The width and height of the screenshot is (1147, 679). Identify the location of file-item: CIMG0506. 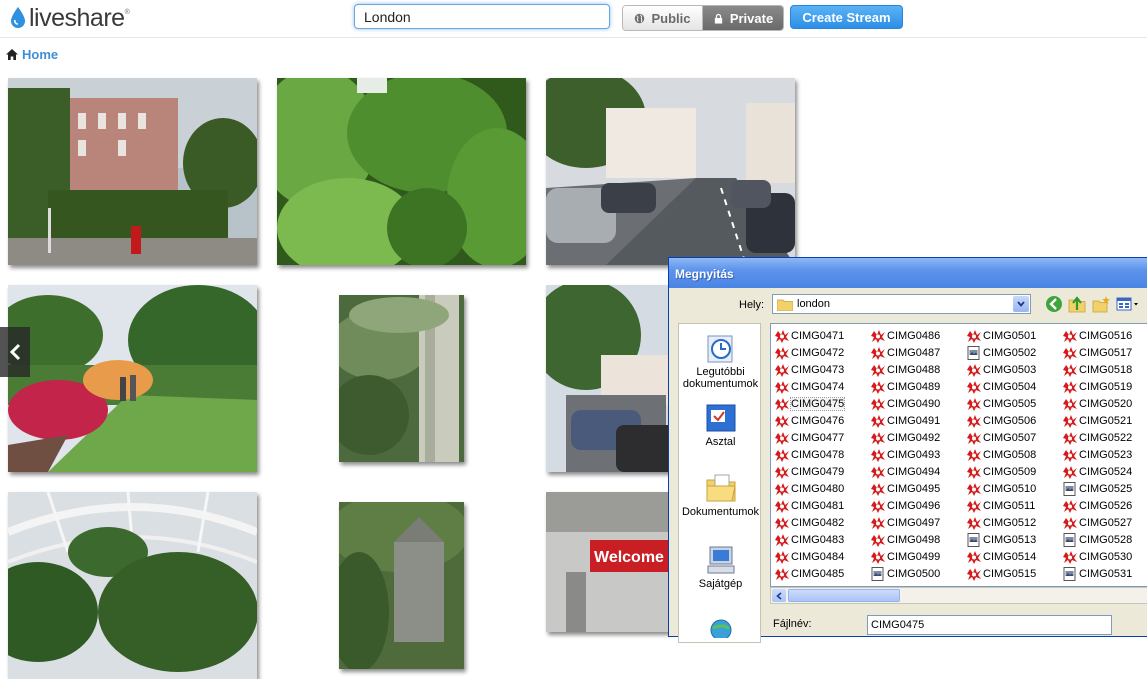
(1014, 420).